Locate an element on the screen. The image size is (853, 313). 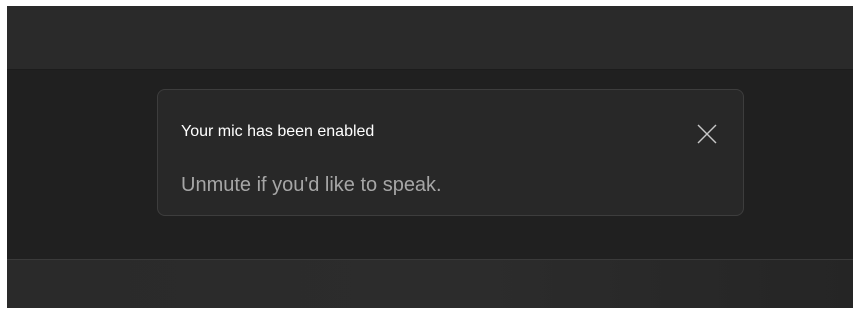
close-button is located at coordinates (707, 134).